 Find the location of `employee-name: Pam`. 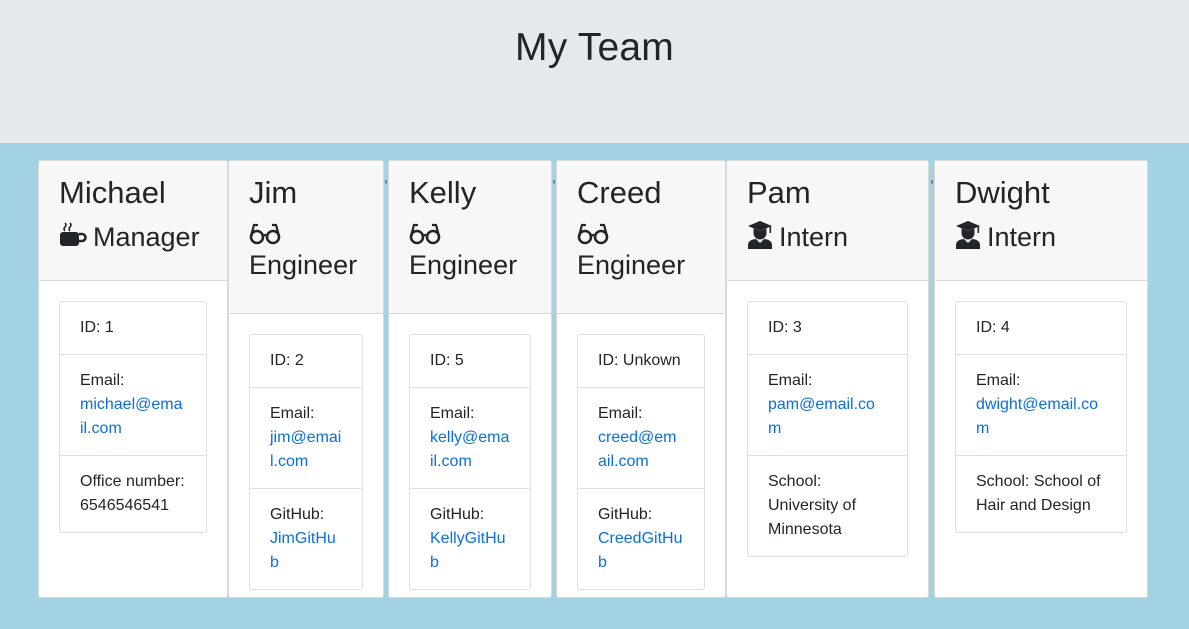

employee-name: Pam is located at coordinates (779, 192).